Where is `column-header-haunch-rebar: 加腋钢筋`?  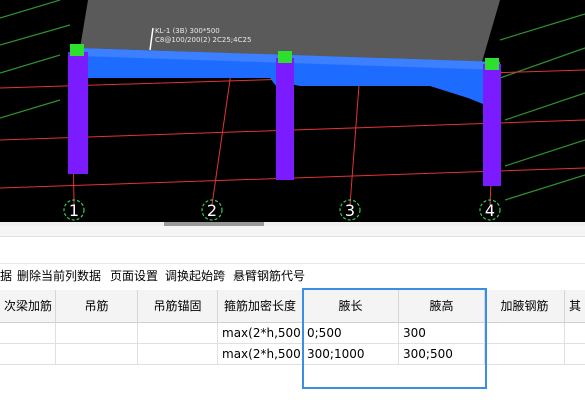 column-header-haunch-rebar: 加腋钢筋 is located at coordinates (525, 306).